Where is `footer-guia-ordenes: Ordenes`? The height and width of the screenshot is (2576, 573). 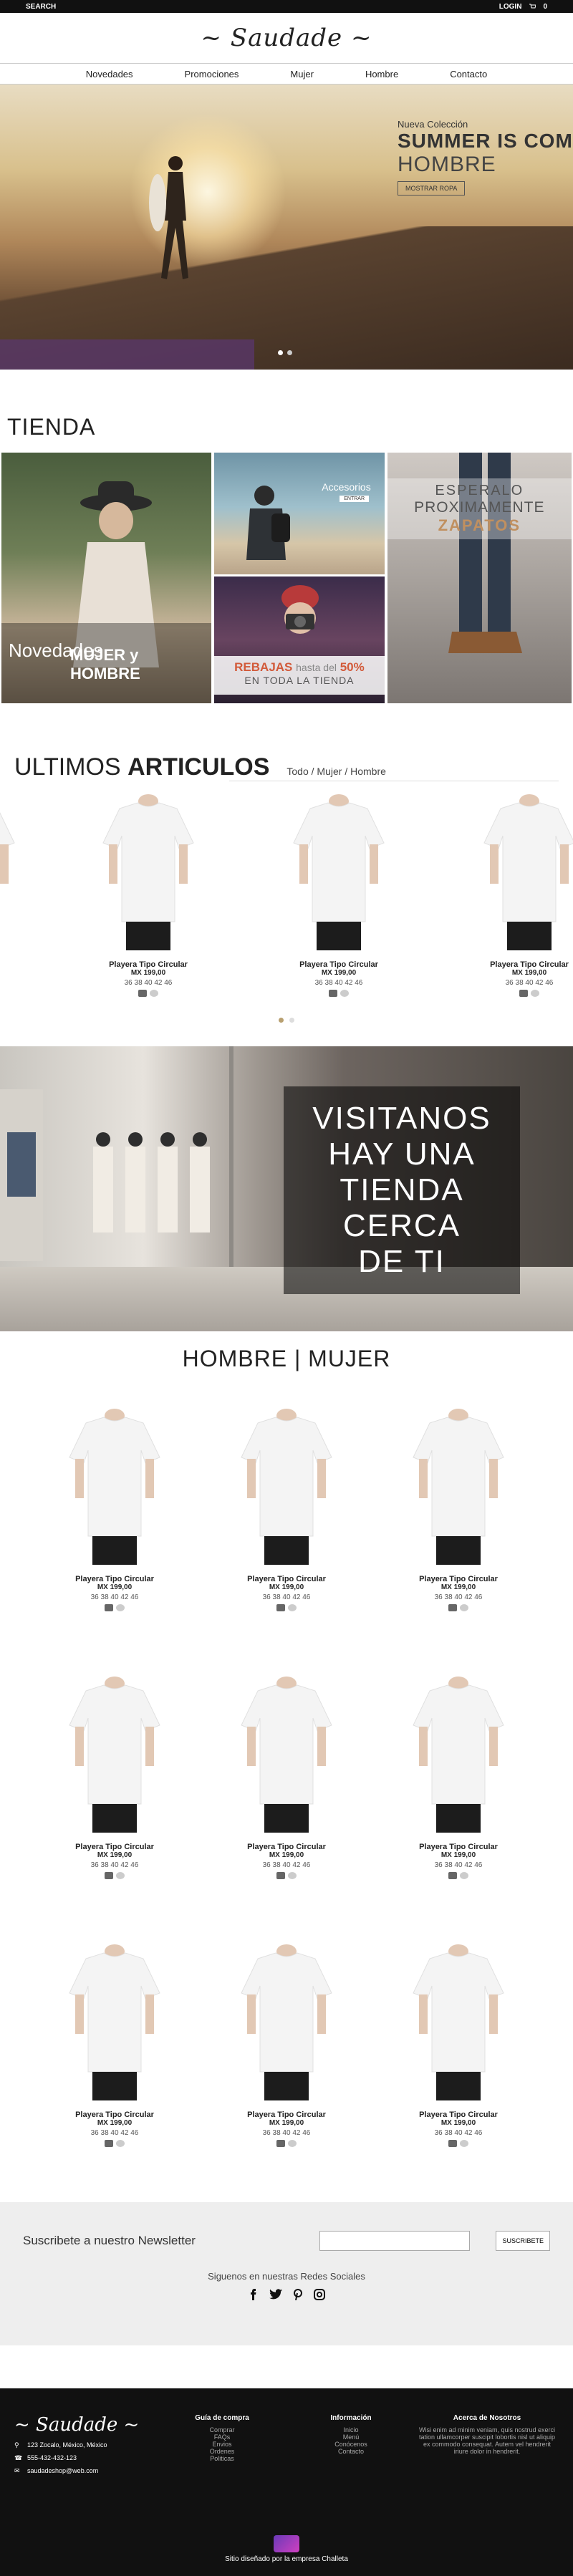 footer-guia-ordenes: Ordenes is located at coordinates (222, 2451).